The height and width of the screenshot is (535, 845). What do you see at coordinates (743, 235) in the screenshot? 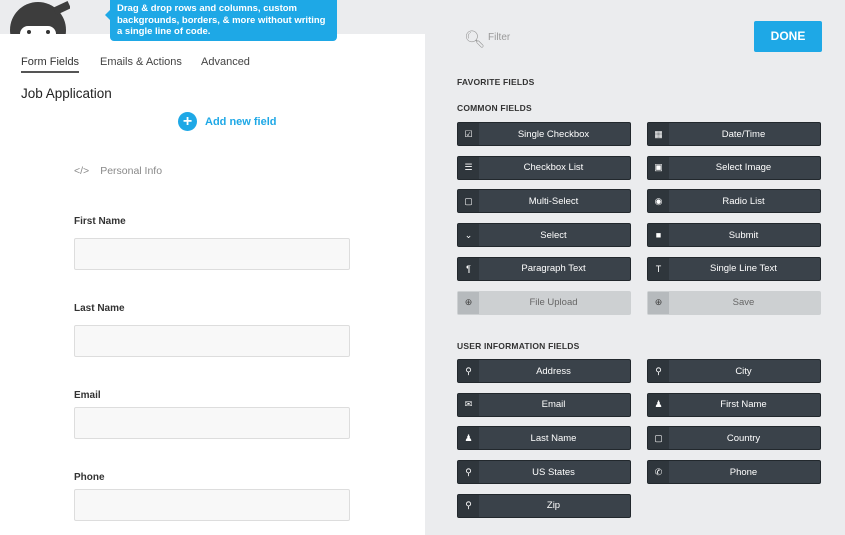
I see `field-button-label: Submit` at bounding box center [743, 235].